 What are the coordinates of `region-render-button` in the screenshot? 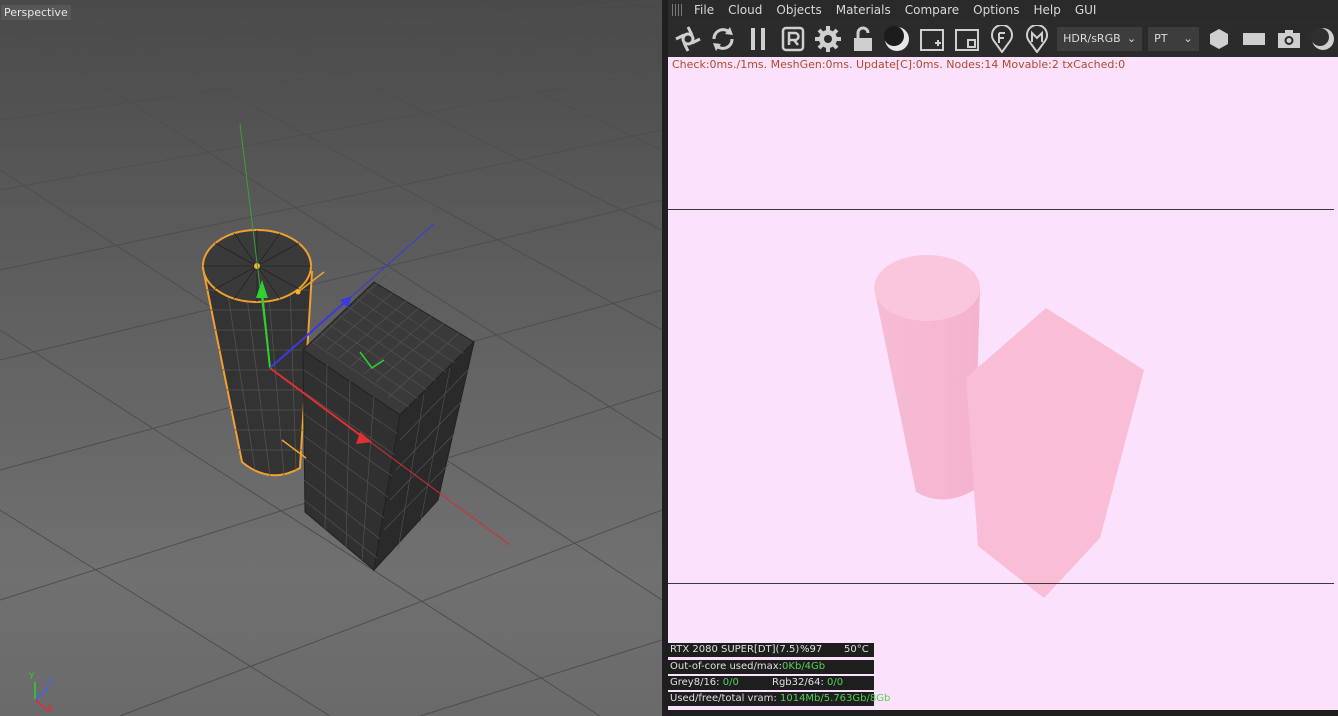 It's located at (792, 39).